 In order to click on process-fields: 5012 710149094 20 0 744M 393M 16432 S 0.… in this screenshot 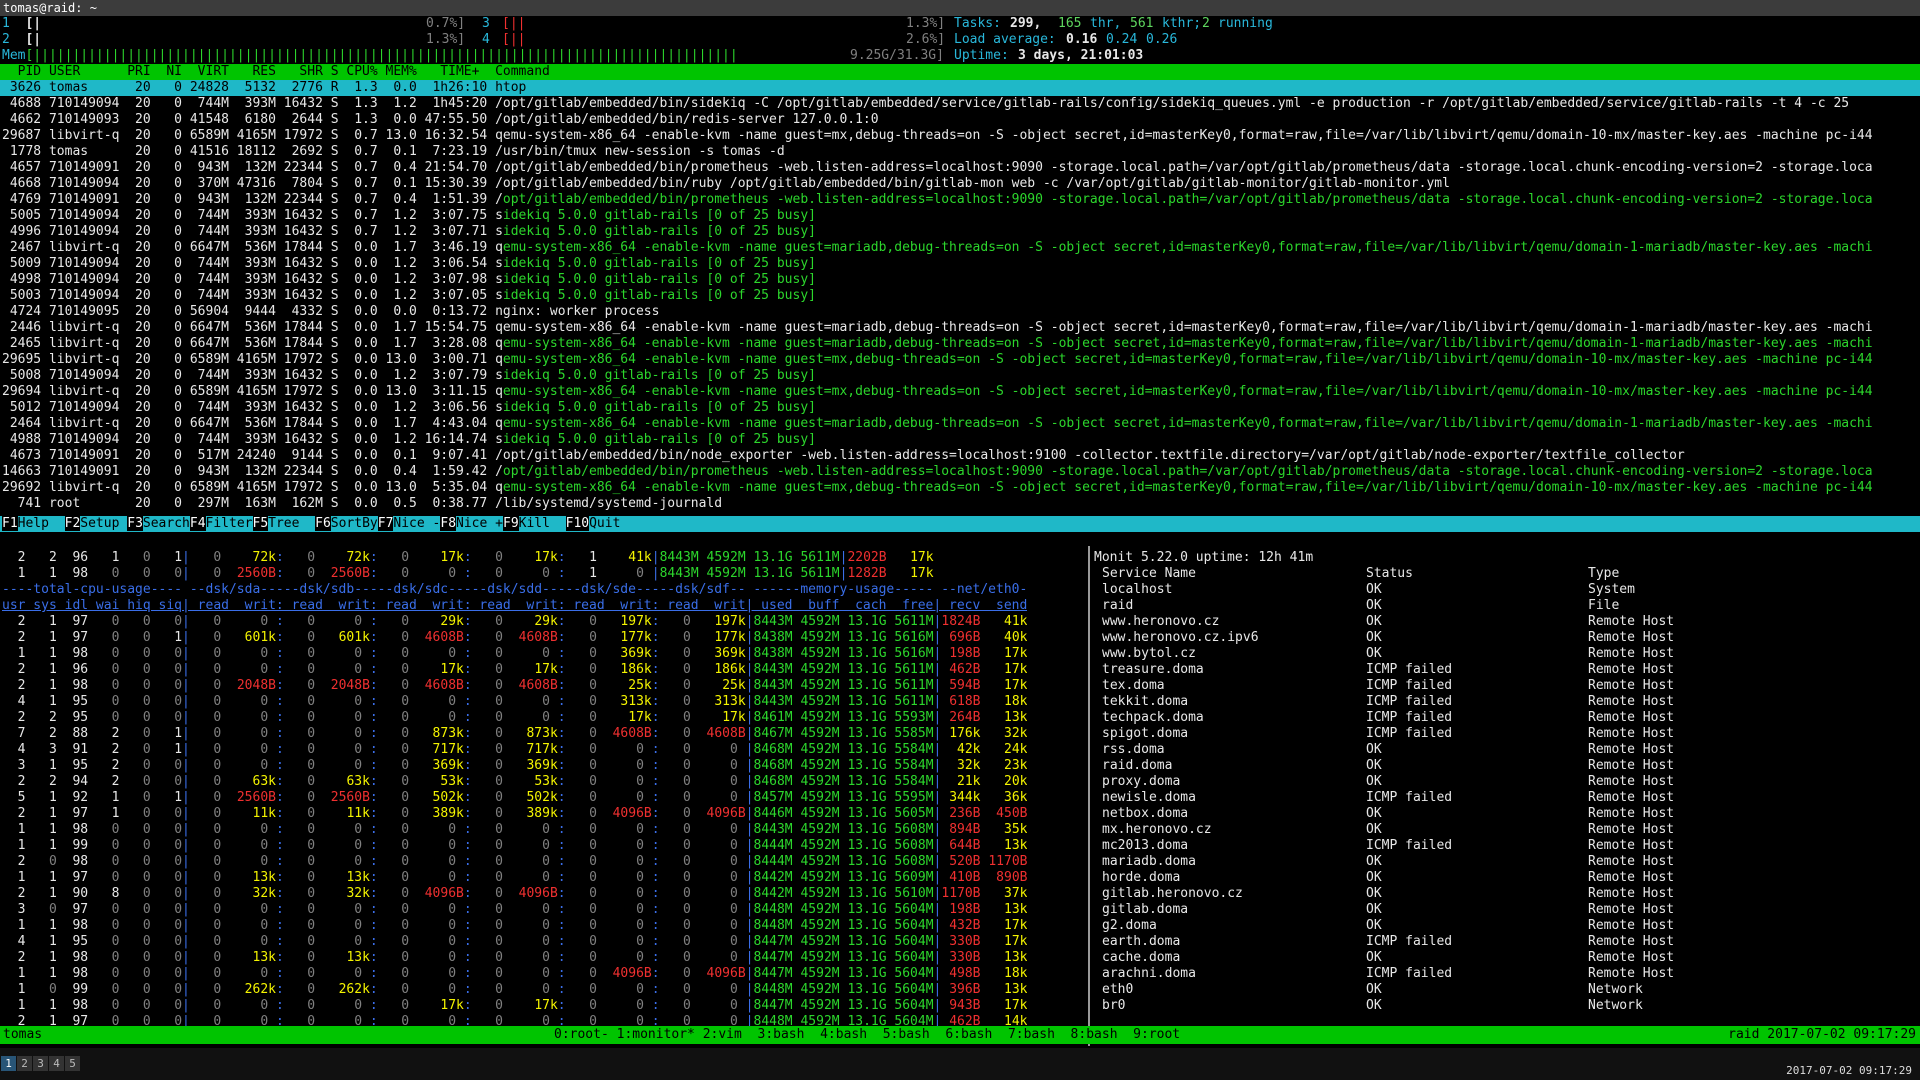, I will do `click(252, 407)`.